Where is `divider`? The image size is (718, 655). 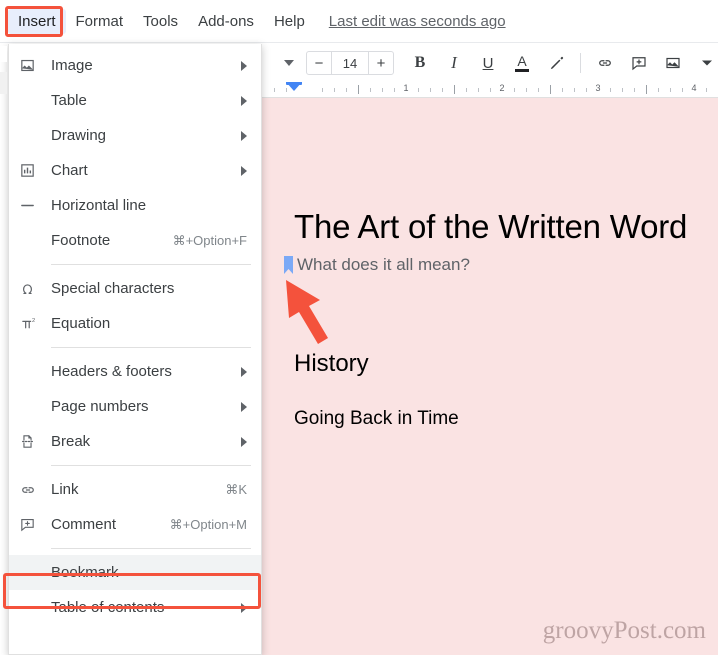 divider is located at coordinates (580, 63).